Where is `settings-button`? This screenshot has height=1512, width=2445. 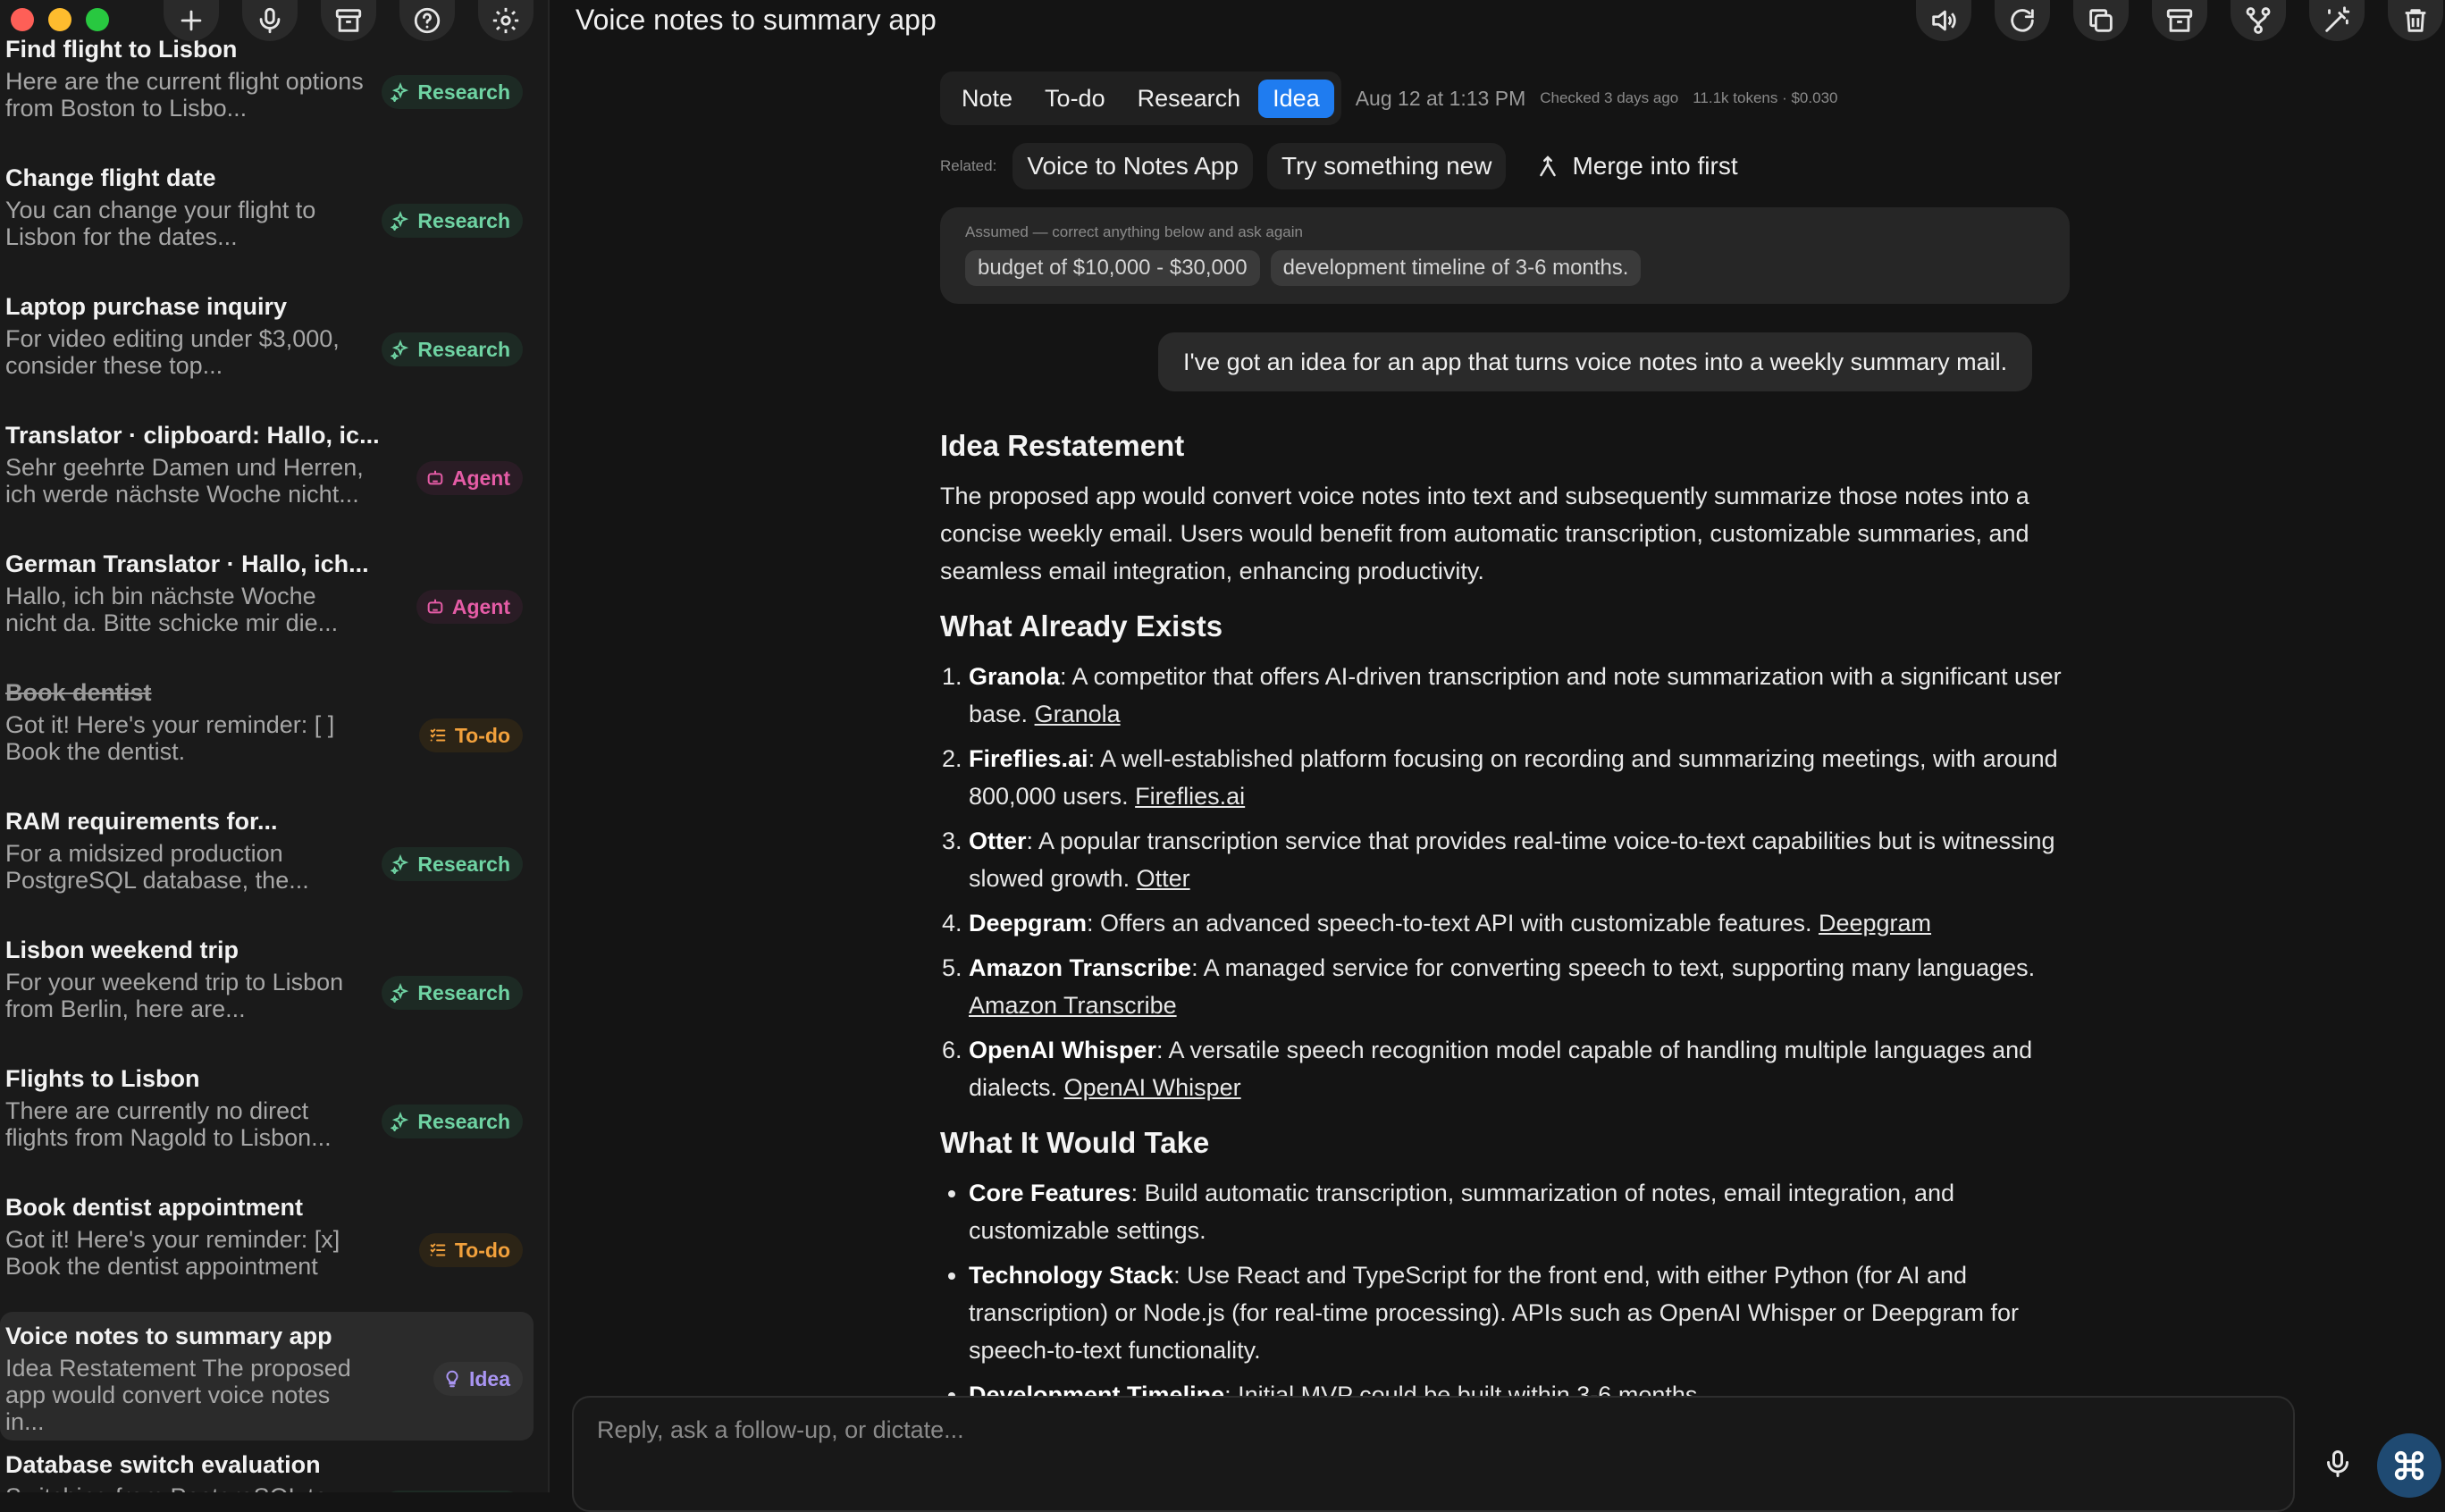 settings-button is located at coordinates (506, 20).